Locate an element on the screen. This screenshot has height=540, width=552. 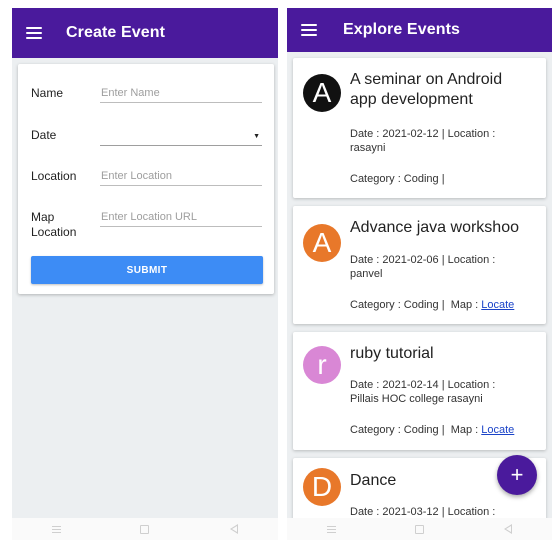
event-meta: Date : 2021-02-12 | Location : rasayni is located at coordinates (444, 141).